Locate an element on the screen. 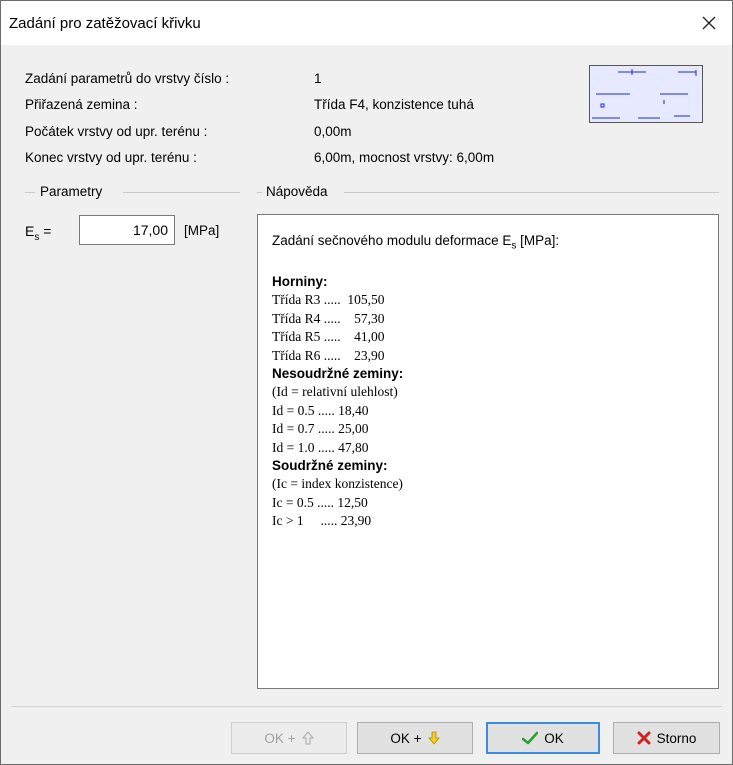  help-line: (Ic = index konzistence) is located at coordinates (337, 484).